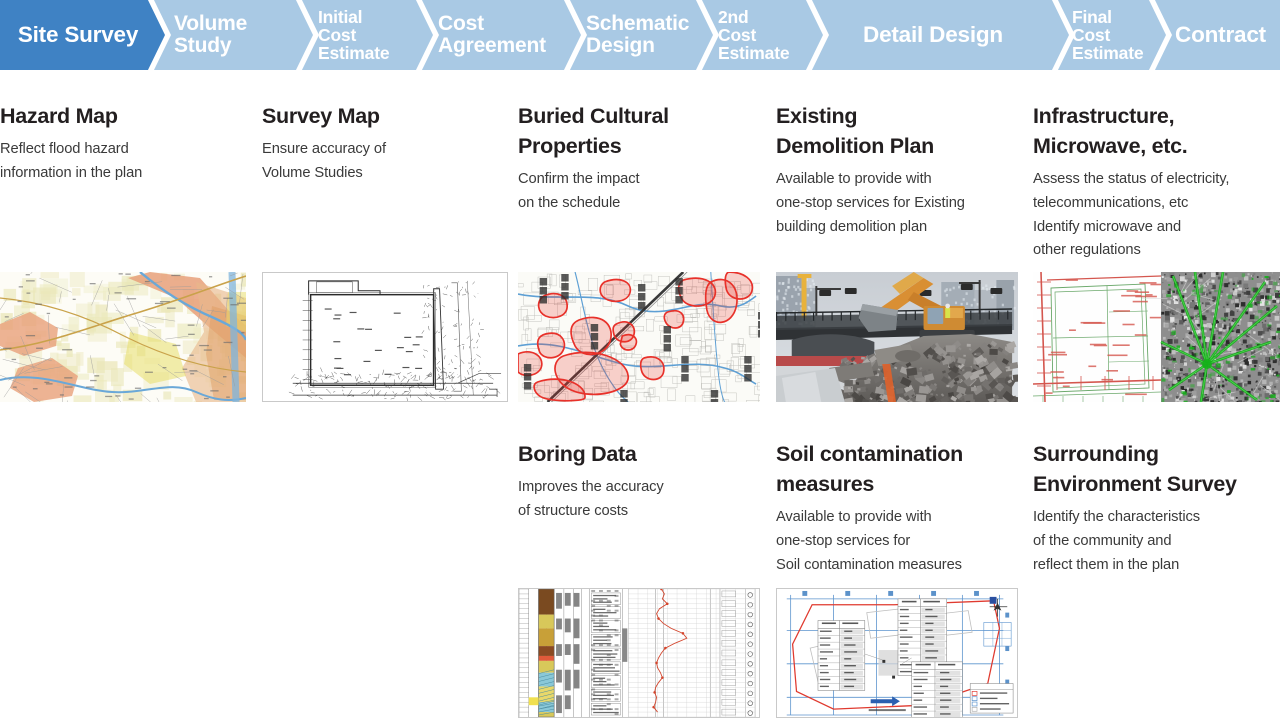 This screenshot has height=720, width=1280. I want to click on thumbnail-cultural-map, so click(639, 337).